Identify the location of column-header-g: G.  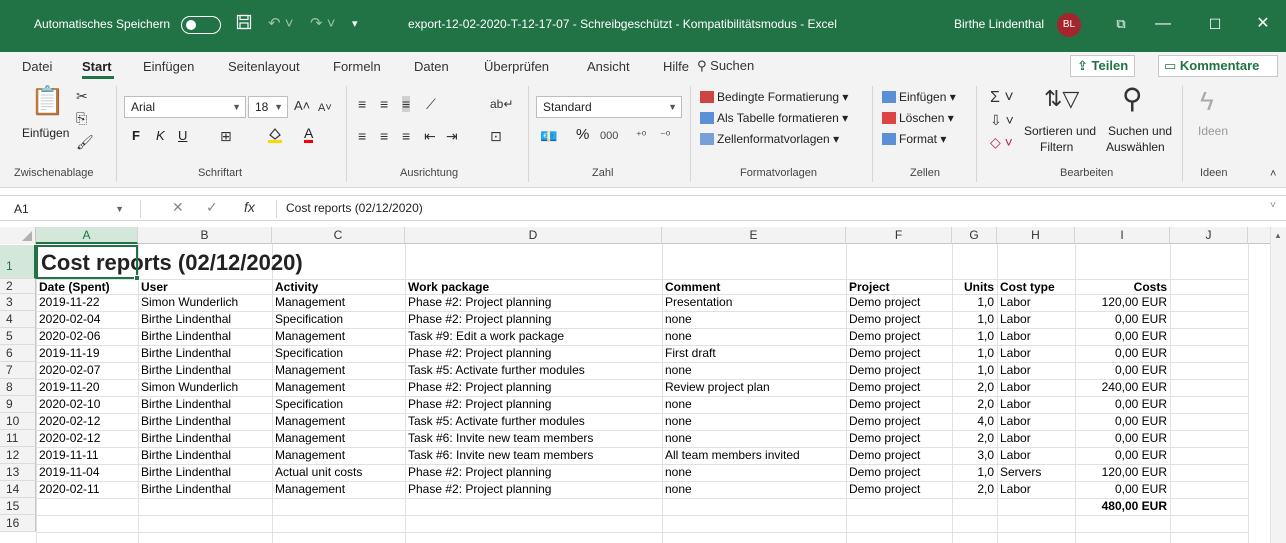
(974, 235).